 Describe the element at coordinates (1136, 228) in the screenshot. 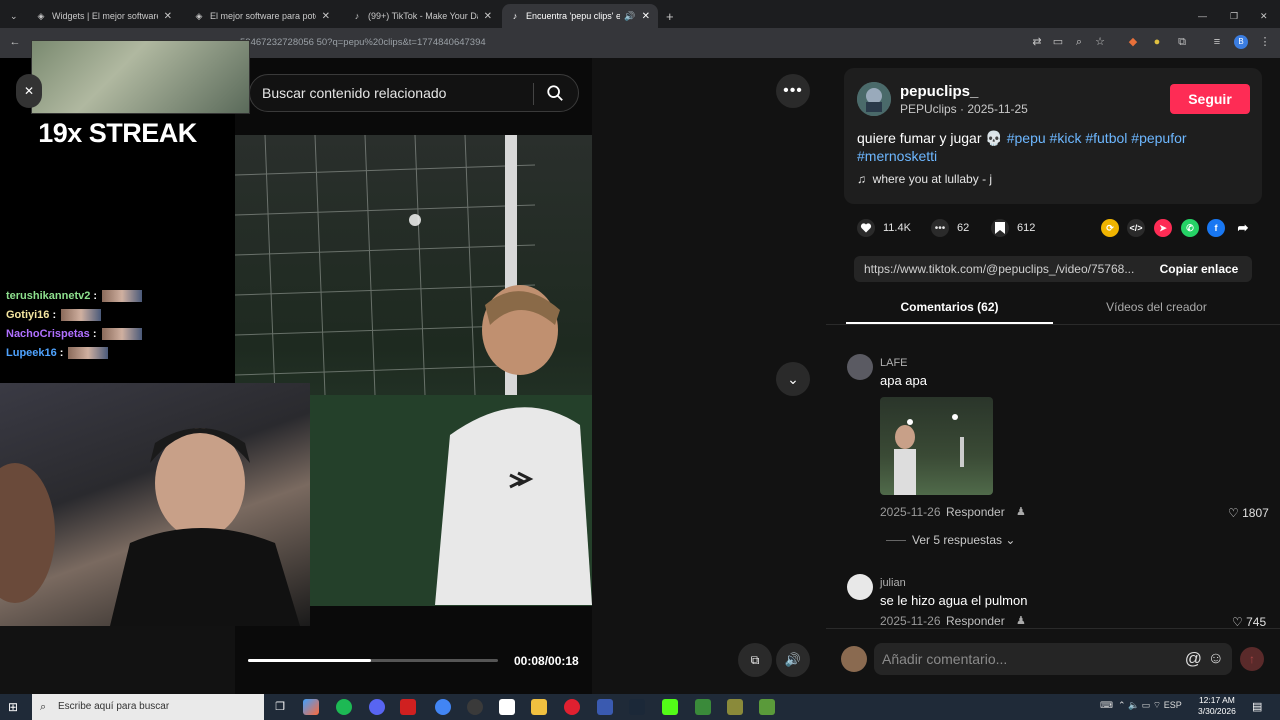

I see `embed-icon: </>` at that location.